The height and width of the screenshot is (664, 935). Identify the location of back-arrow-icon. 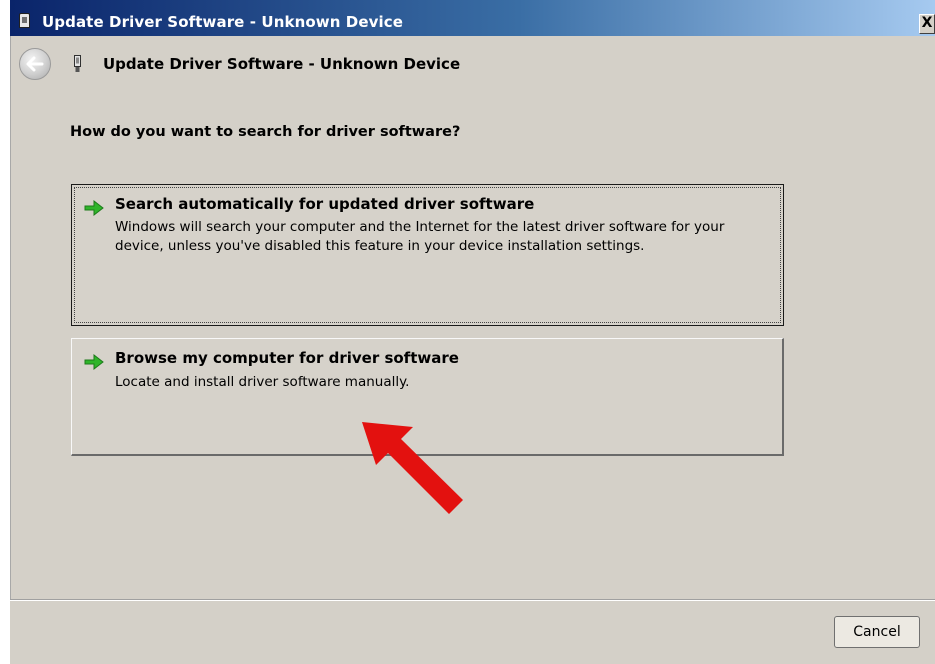
(35, 64).